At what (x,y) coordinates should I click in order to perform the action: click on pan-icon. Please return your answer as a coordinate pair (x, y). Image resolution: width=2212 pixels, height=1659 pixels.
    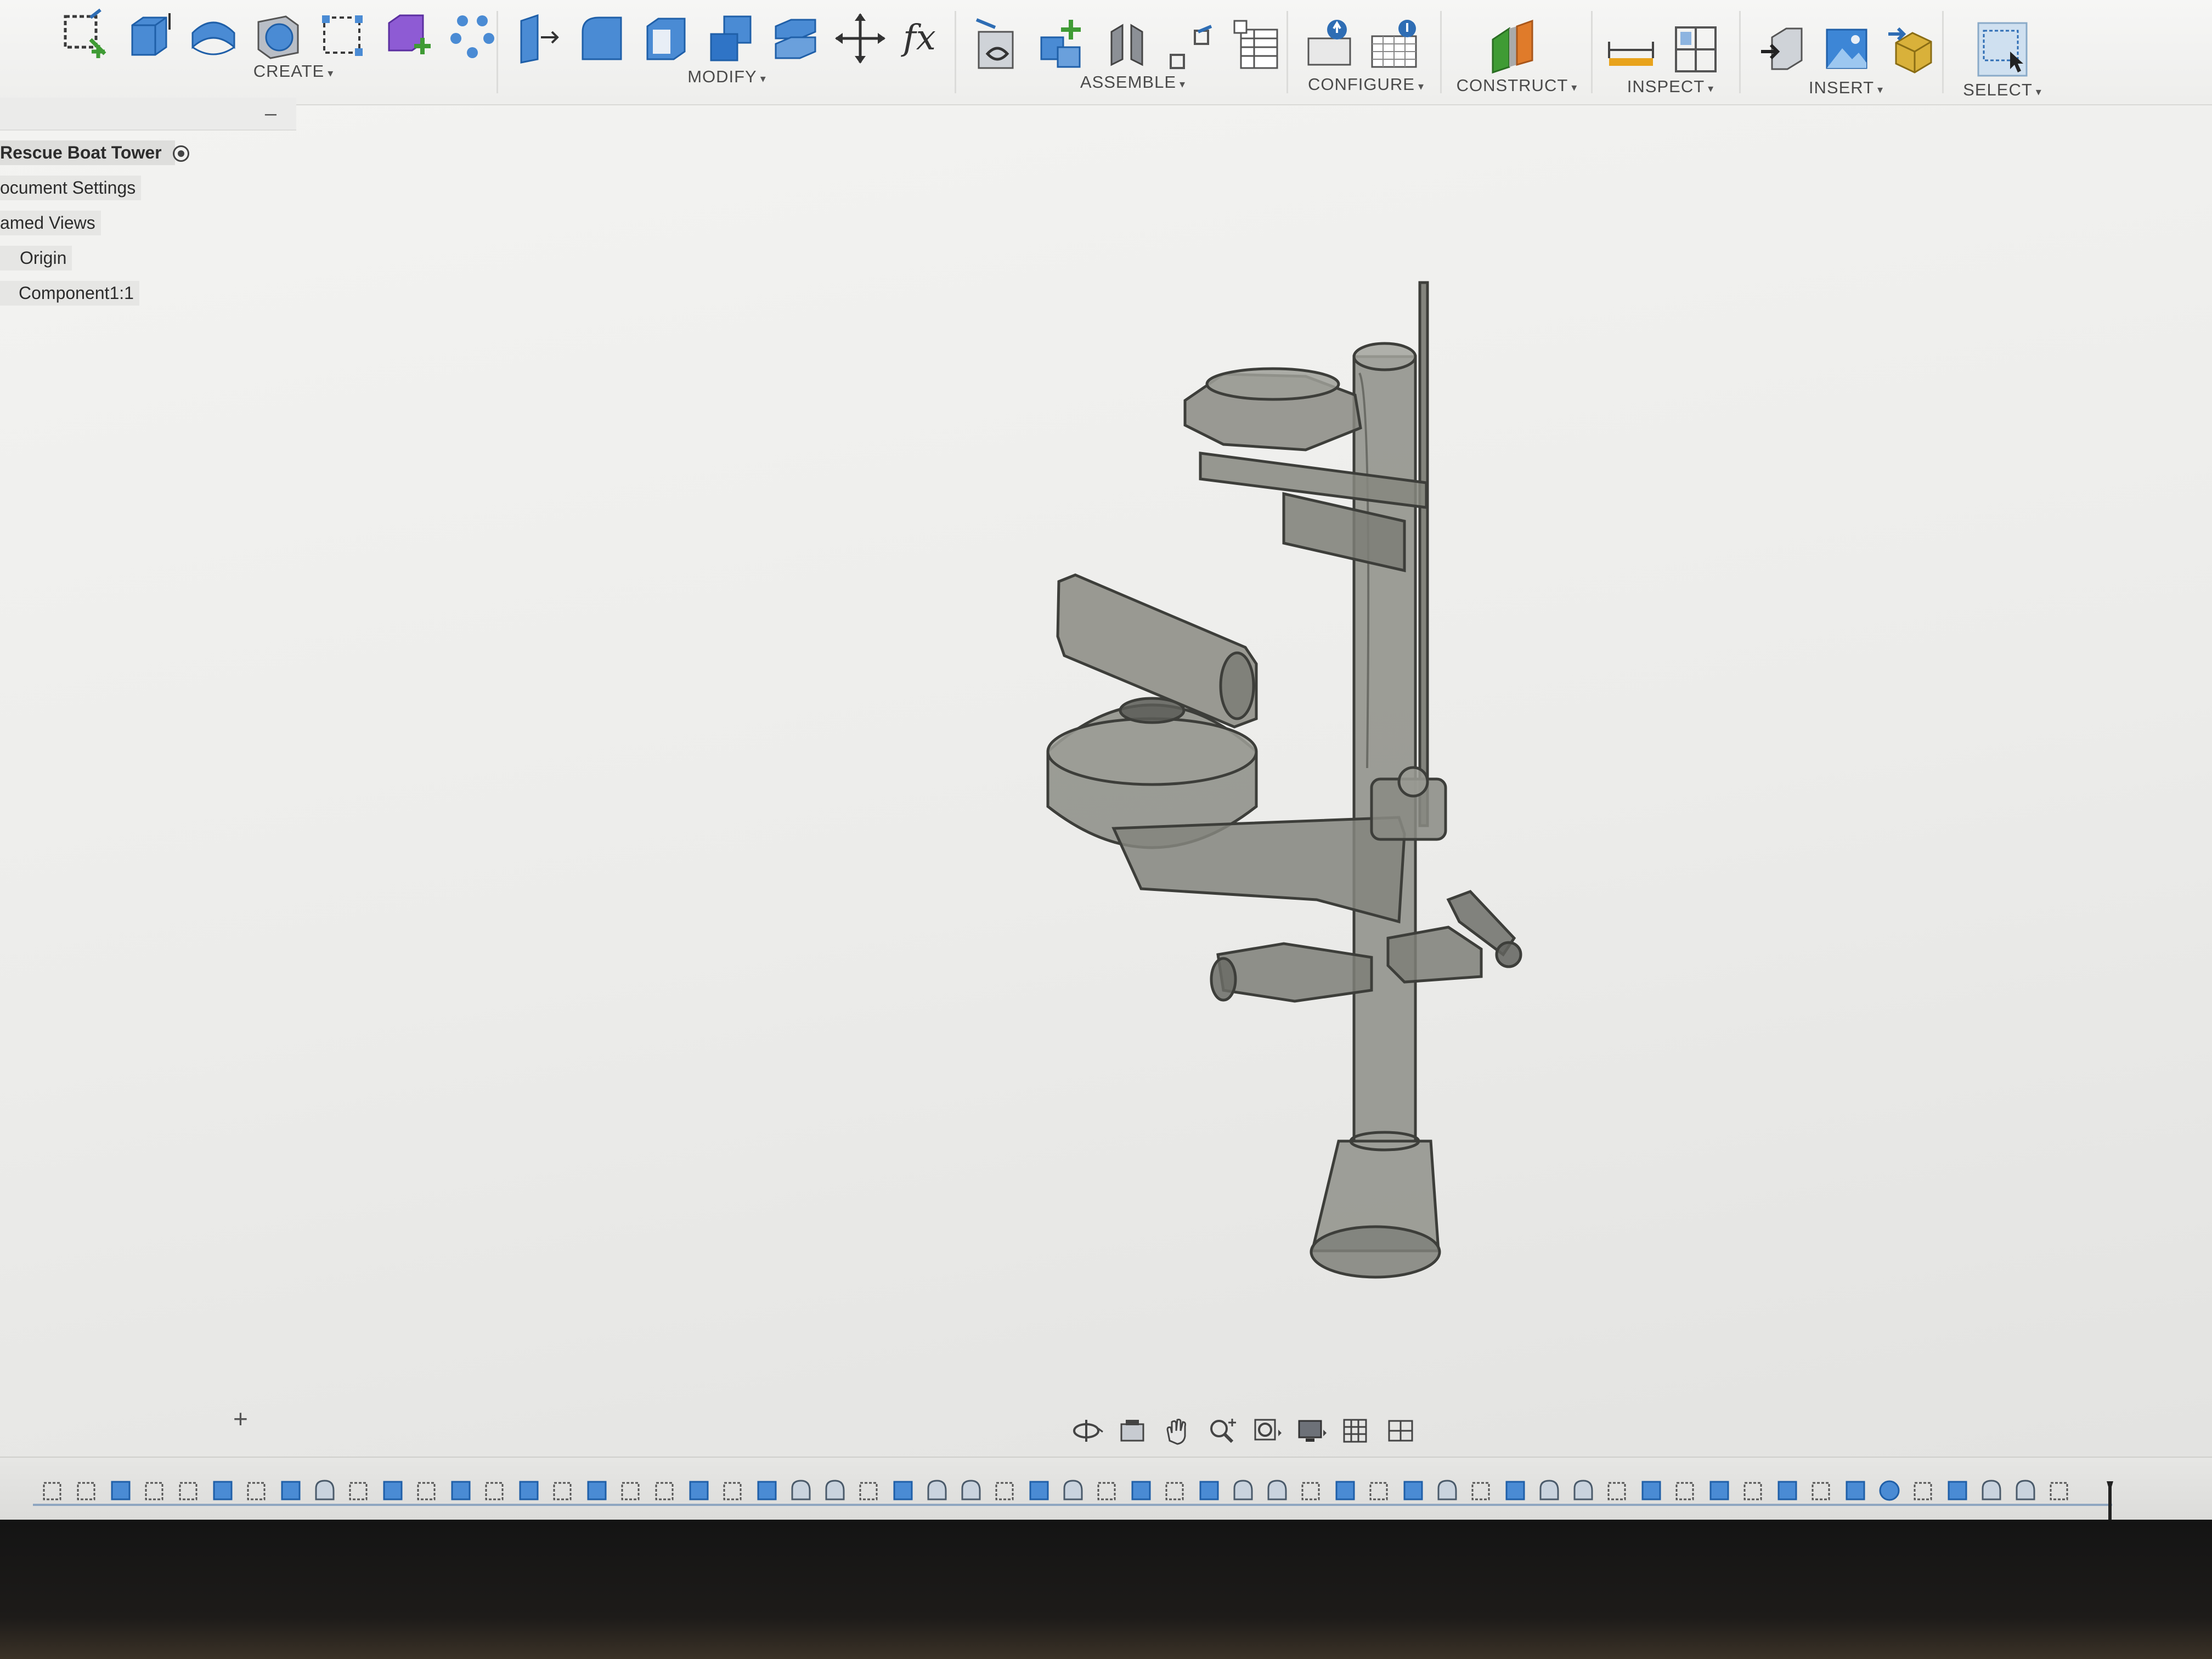
    Looking at the image, I should click on (1177, 1431).